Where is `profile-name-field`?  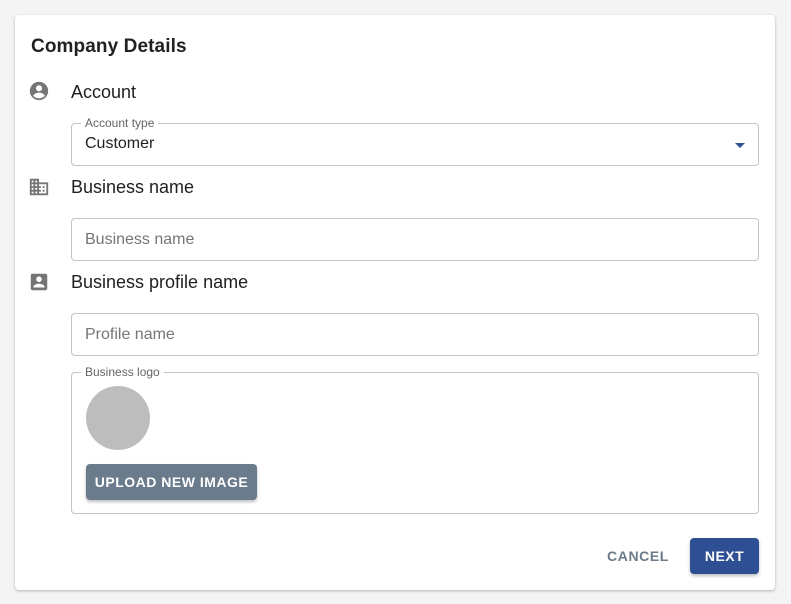 profile-name-field is located at coordinates (415, 334).